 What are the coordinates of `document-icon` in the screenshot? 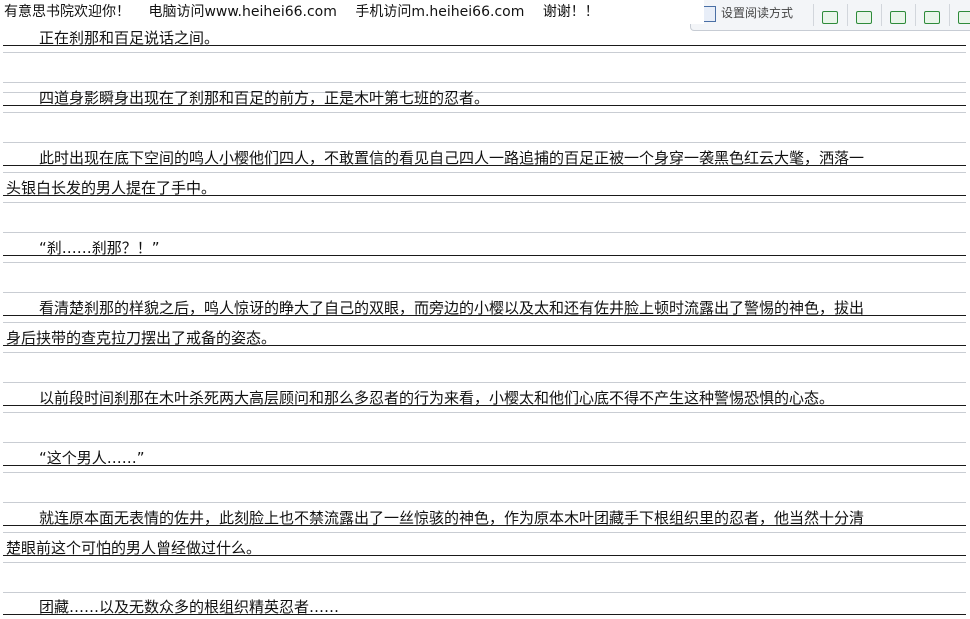 It's located at (709, 14).